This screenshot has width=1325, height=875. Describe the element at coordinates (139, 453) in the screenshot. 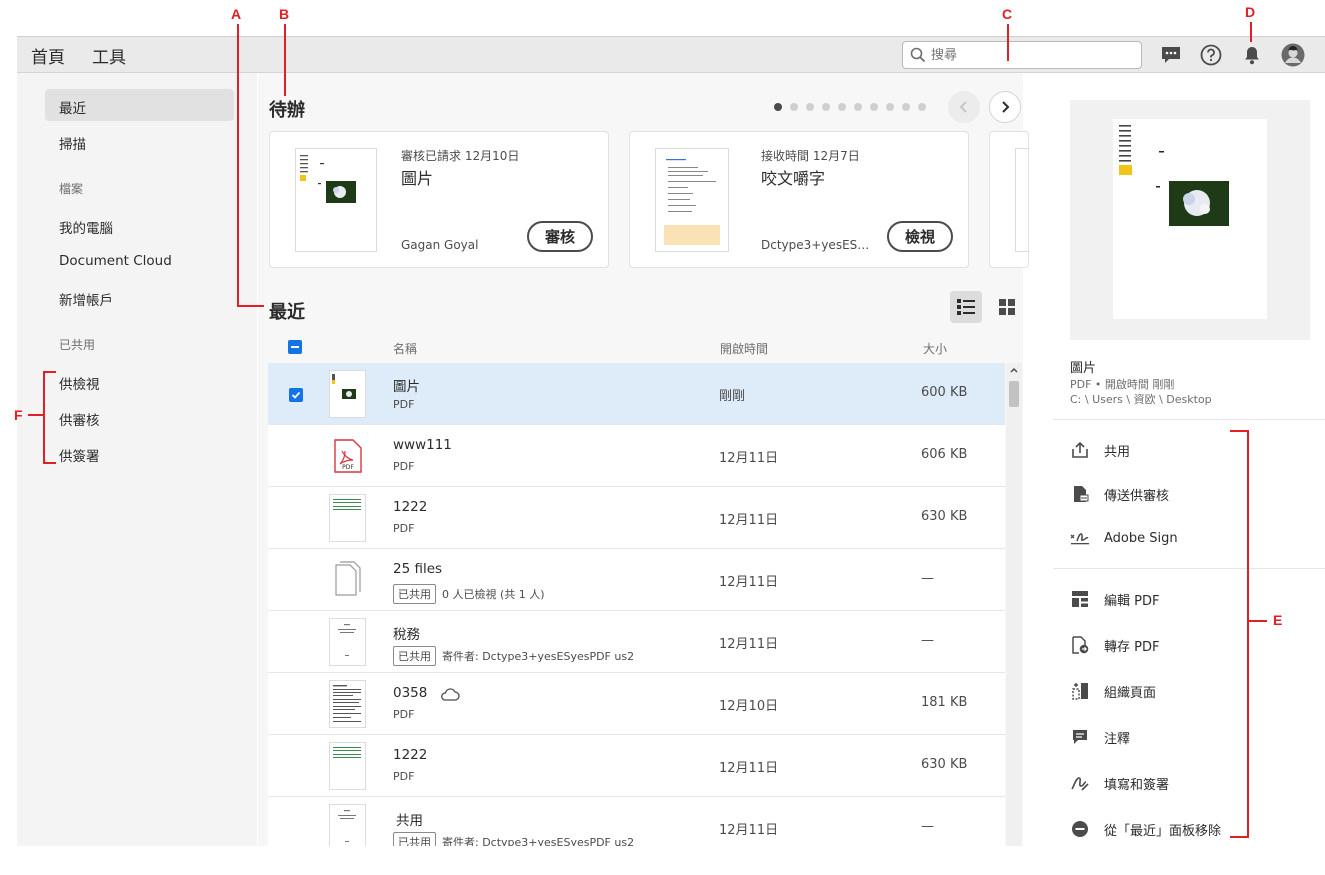

I see `sidebar-item-for-sign: 供簽署` at that location.